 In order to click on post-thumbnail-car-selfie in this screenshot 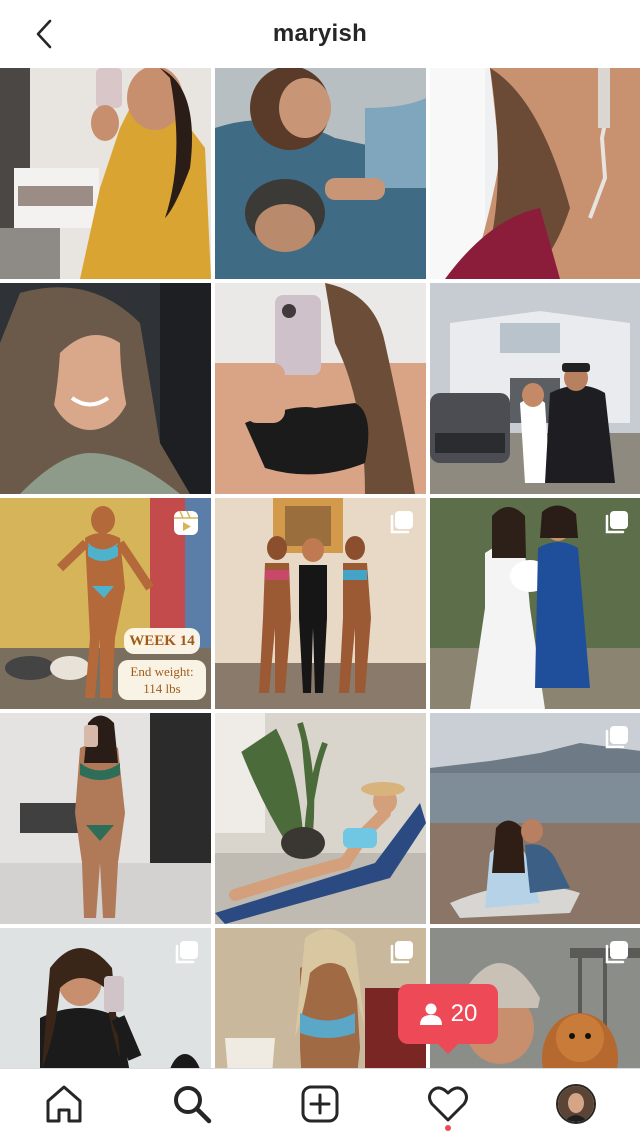, I will do `click(105, 388)`.